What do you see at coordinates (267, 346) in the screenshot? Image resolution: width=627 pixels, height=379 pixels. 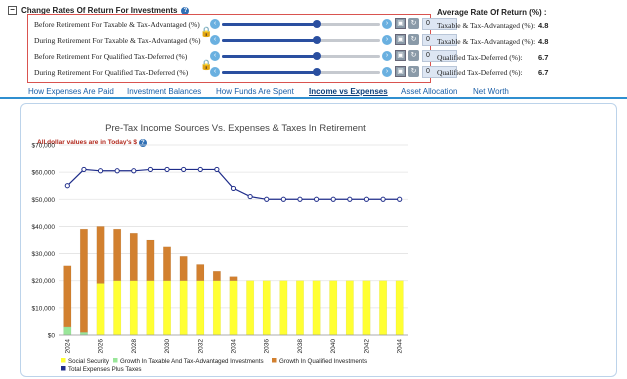 I see `x-tick-label: 2036` at bounding box center [267, 346].